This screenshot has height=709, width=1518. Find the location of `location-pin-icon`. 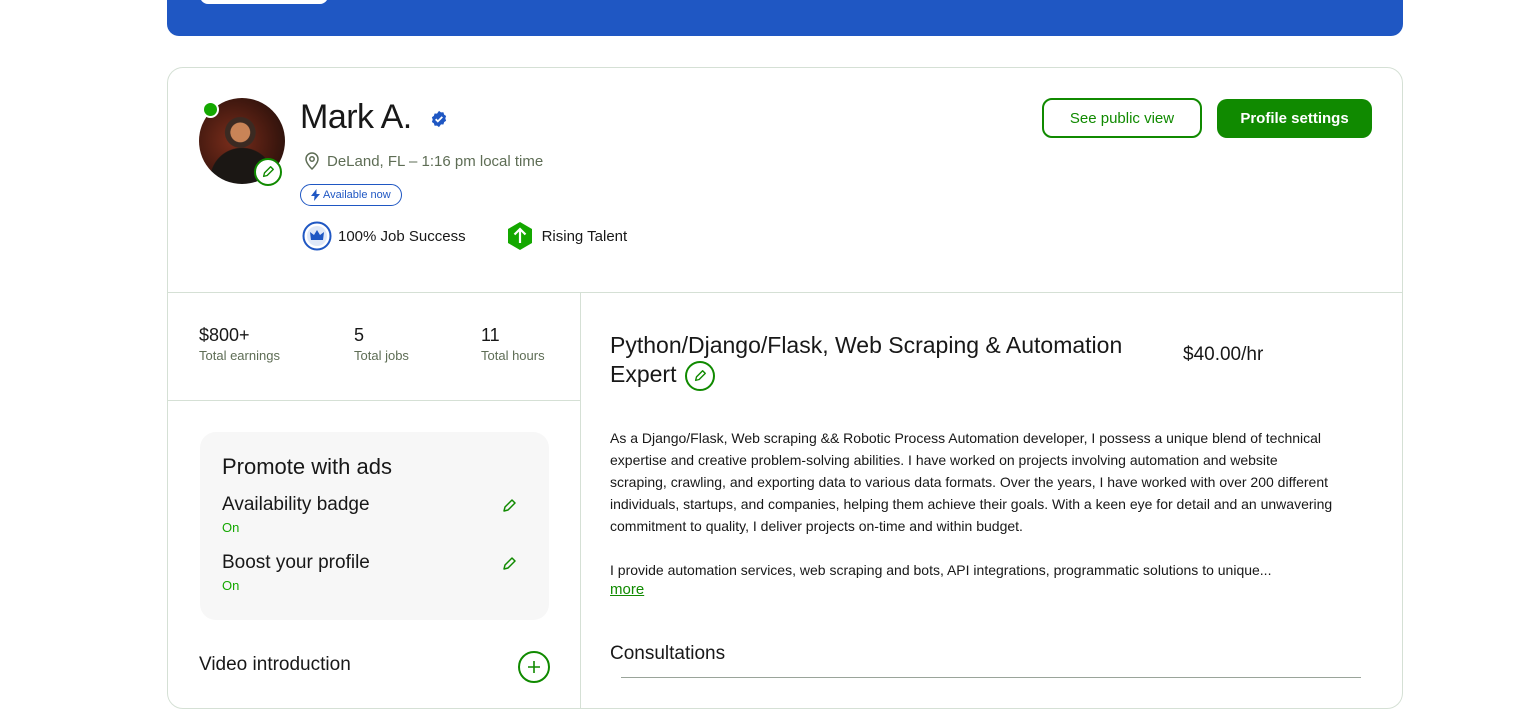

location-pin-icon is located at coordinates (312, 161).